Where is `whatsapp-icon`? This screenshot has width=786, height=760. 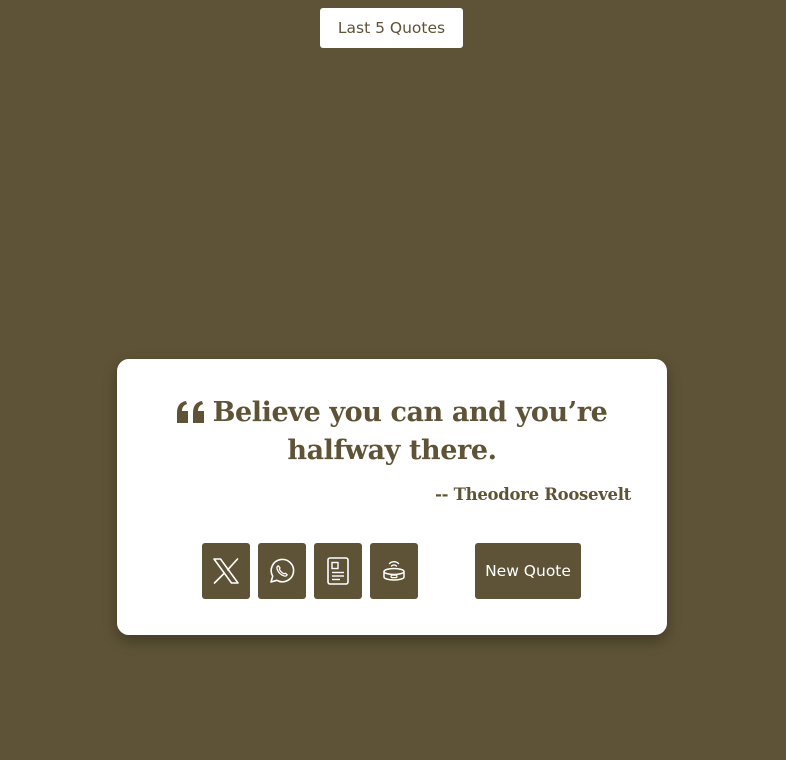 whatsapp-icon is located at coordinates (282, 571).